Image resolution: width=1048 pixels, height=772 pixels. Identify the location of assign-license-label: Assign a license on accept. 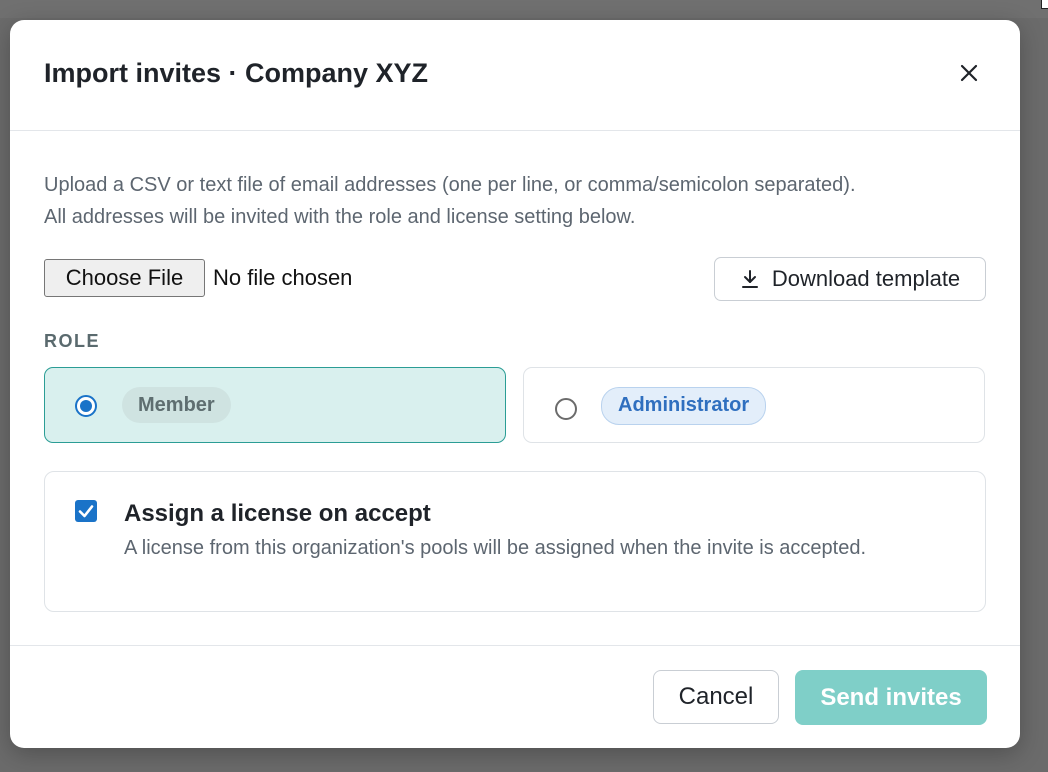
(277, 514).